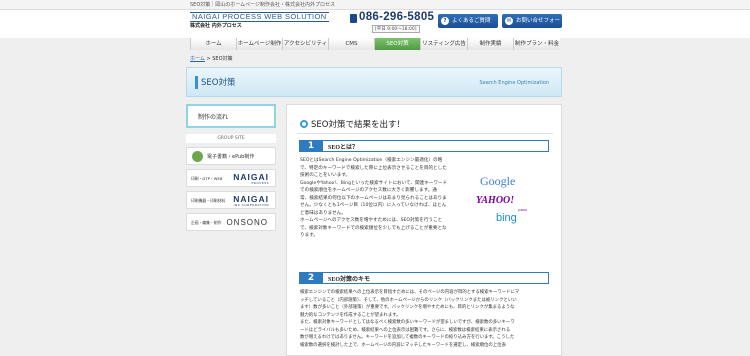 The height and width of the screenshot is (356, 750). I want to click on banner-accent-bar, so click(196, 82).